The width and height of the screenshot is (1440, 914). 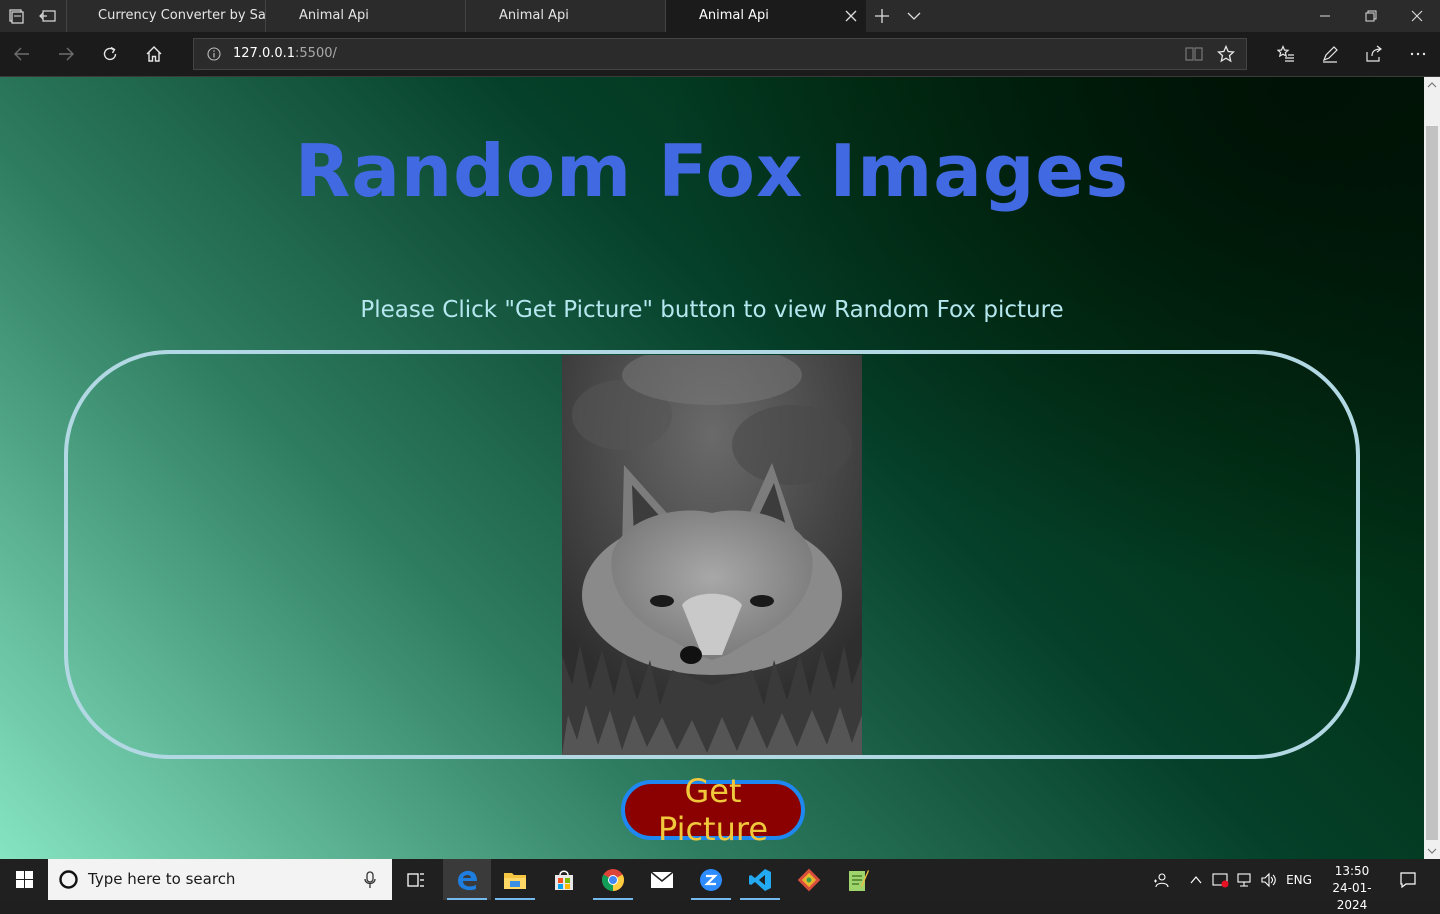 I want to click on search-placeholder: Type here to search, so click(x=162, y=879).